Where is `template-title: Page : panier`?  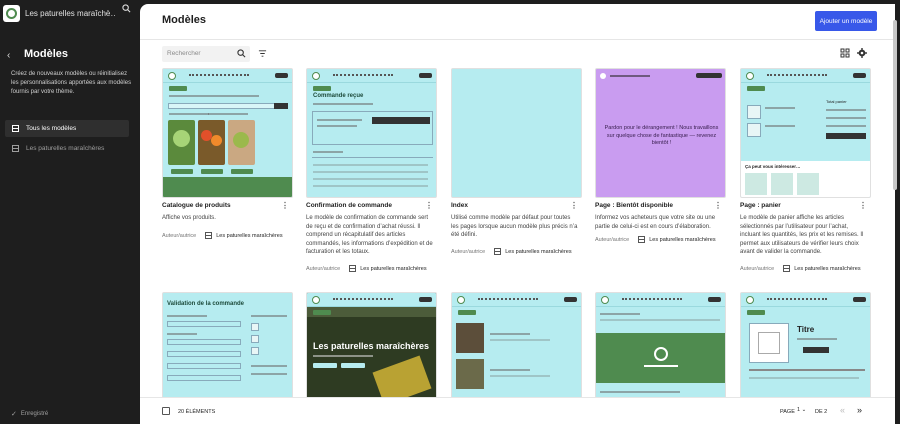 template-title: Page : panier is located at coordinates (760, 205).